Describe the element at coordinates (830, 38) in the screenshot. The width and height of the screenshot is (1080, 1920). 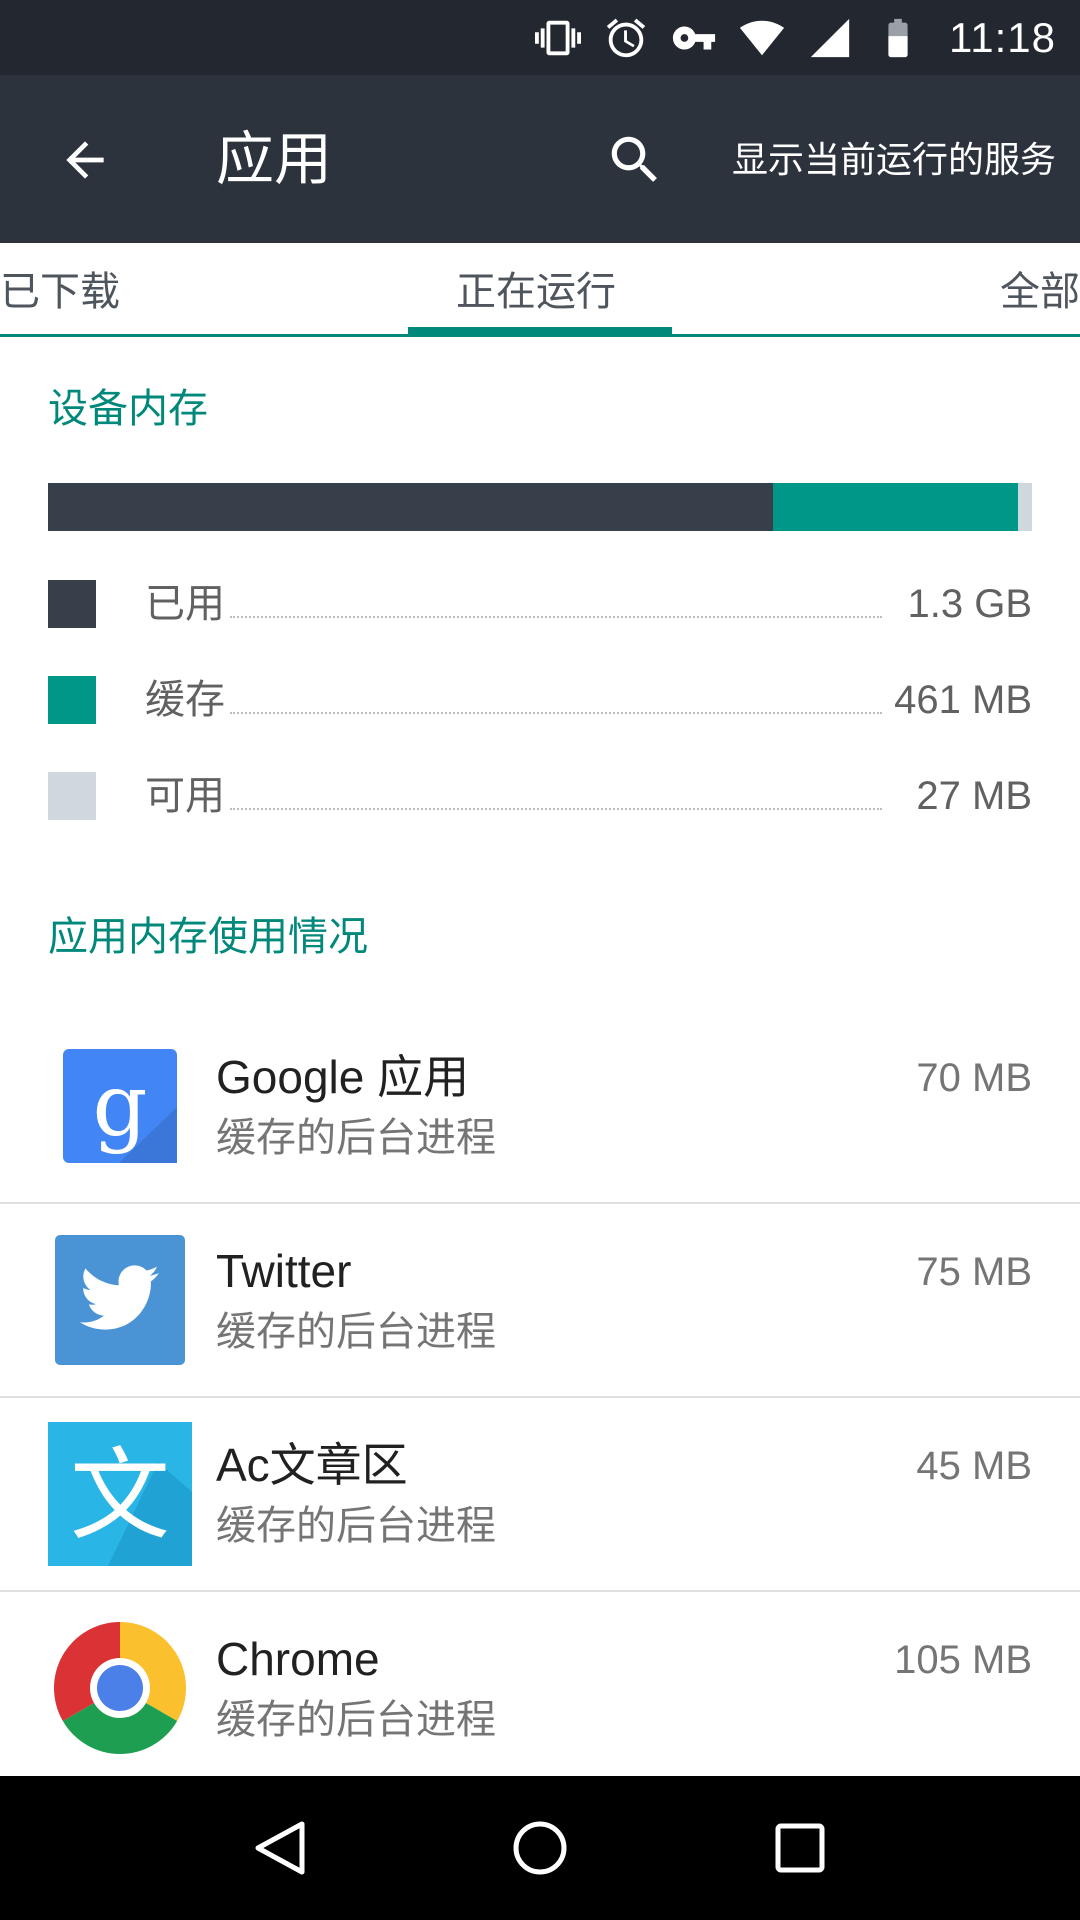
I see `signal-icon` at that location.